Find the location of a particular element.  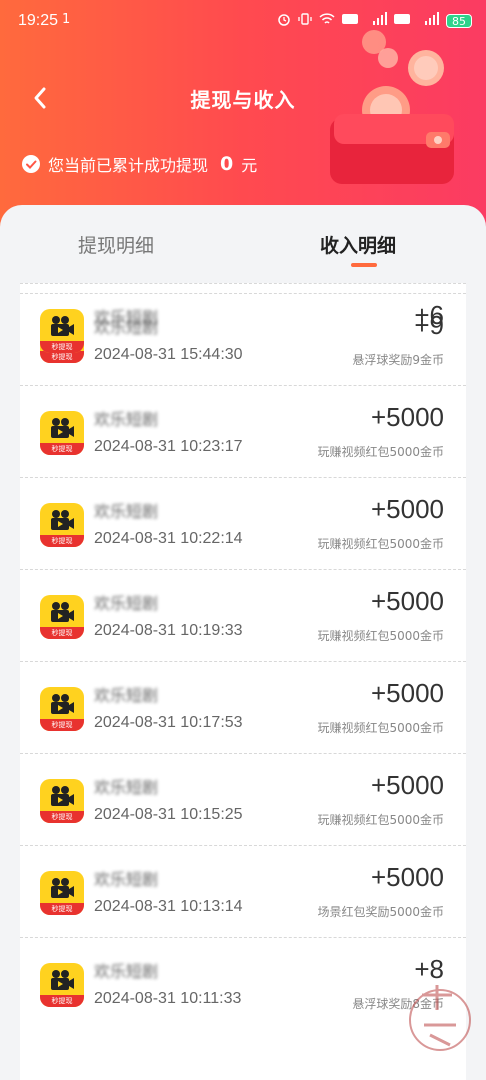

item-description: 场景红包奖励5000金币 is located at coordinates (380, 912).